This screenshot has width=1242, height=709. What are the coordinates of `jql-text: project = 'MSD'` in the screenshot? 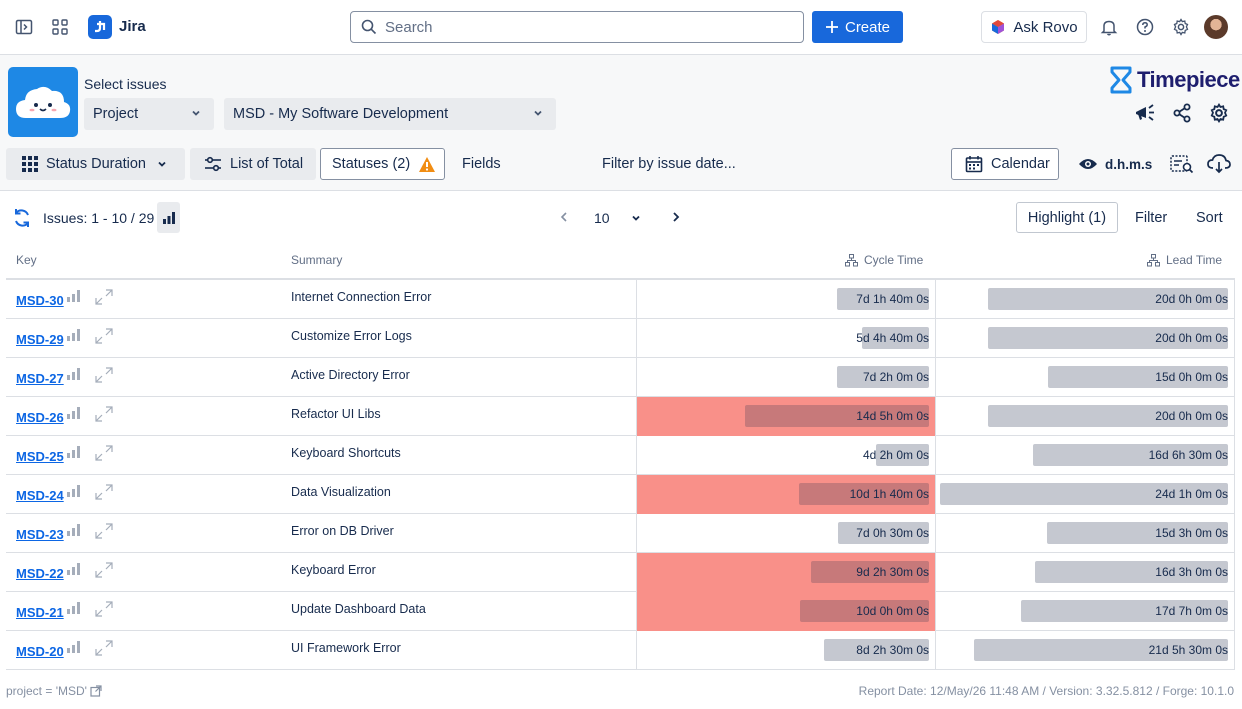 It's located at (46, 691).